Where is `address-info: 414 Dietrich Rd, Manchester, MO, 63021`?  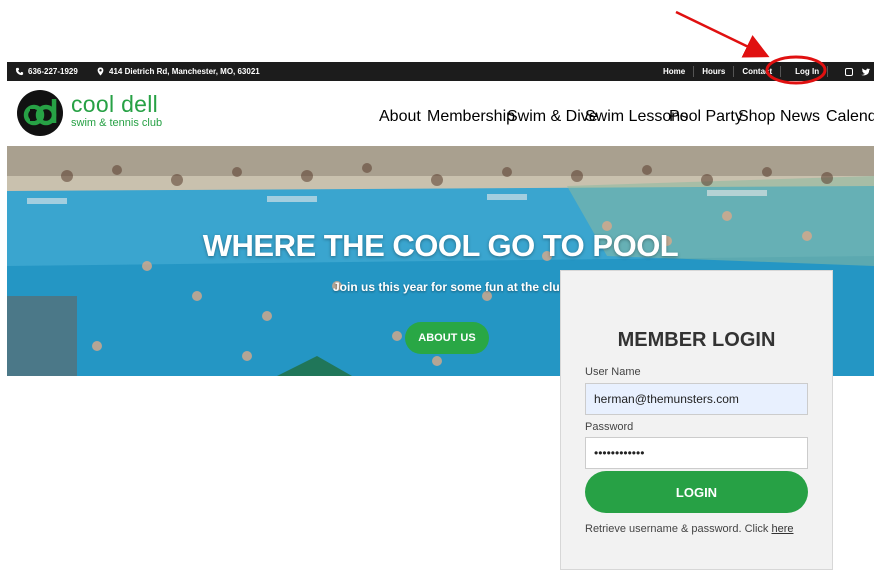
address-info: 414 Dietrich Rd, Manchester, MO, 63021 is located at coordinates (178, 71).